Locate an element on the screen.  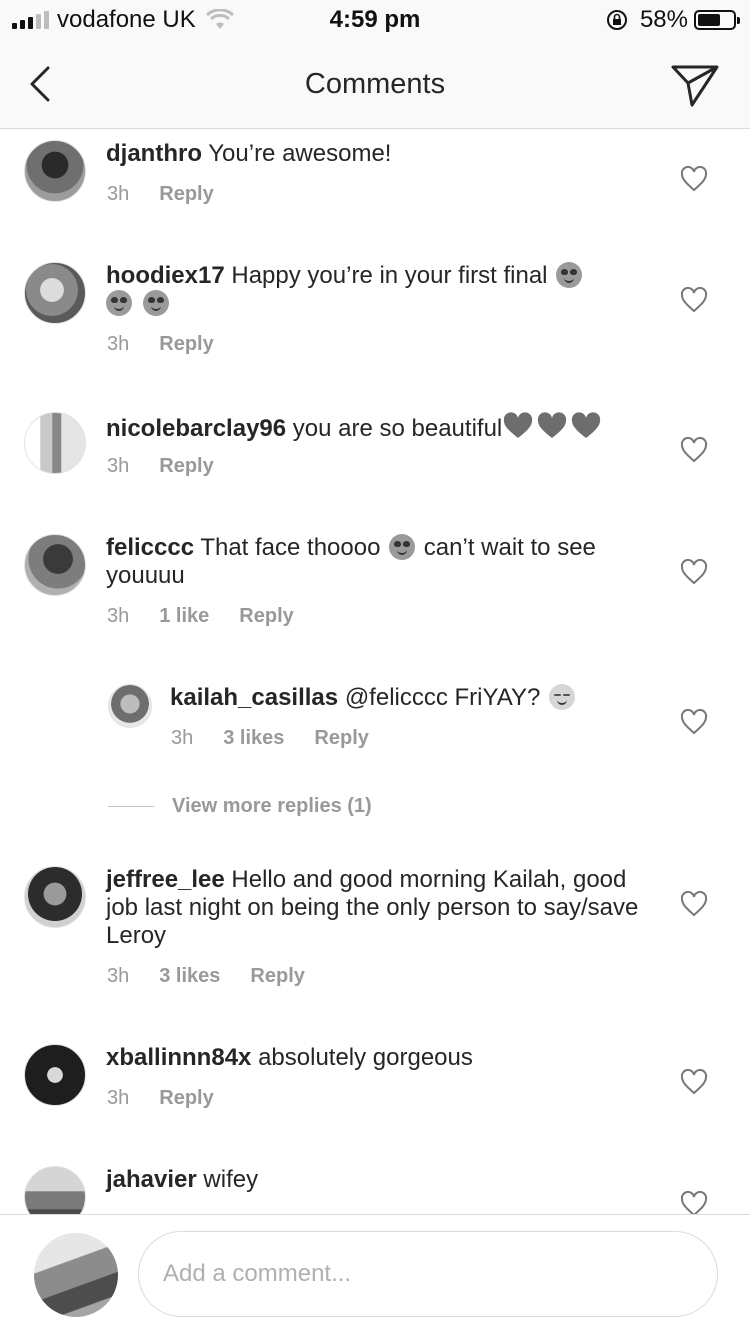
comment-username: jahavier is located at coordinates (151, 1179).